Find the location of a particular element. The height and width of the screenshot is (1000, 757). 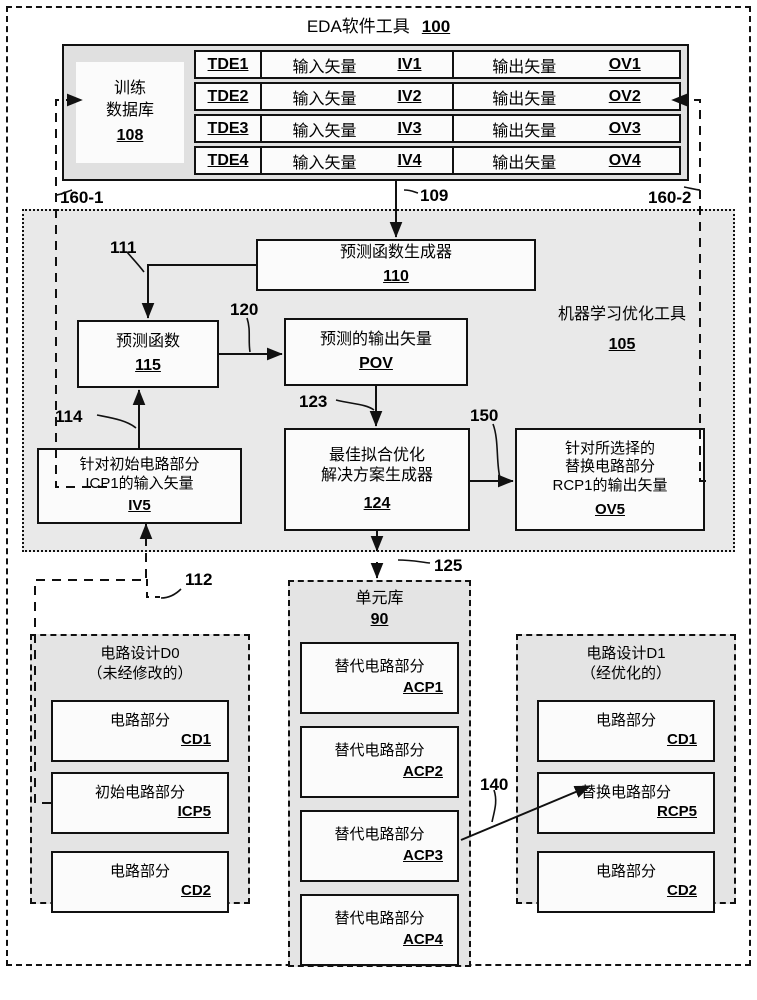

iv5-line1: 针对初始电路部分 is located at coordinates (139, 465).